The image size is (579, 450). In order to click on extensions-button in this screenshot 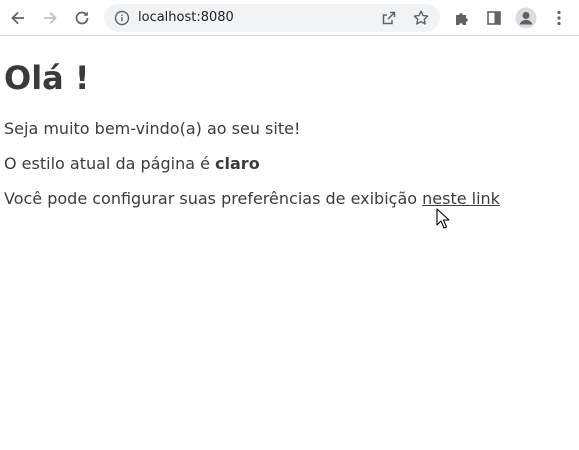, I will do `click(462, 18)`.